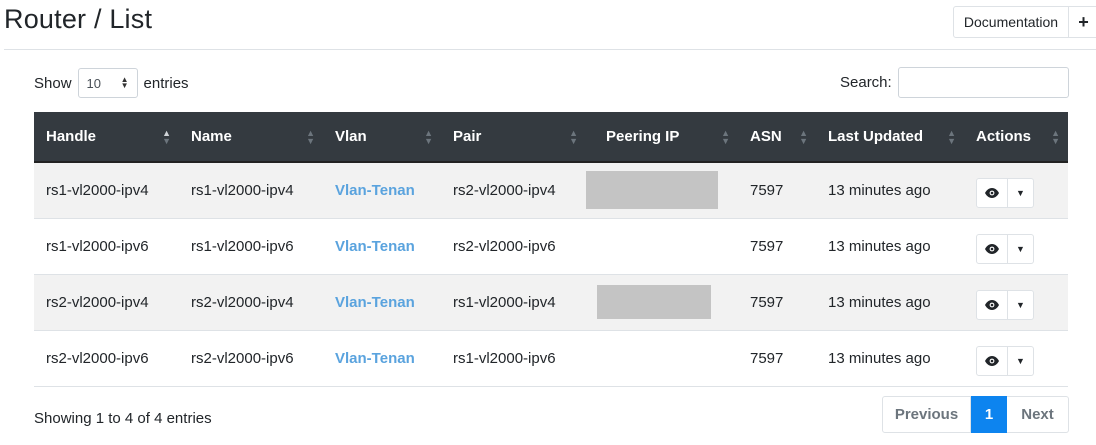  What do you see at coordinates (983, 82) in the screenshot?
I see `search-input` at bounding box center [983, 82].